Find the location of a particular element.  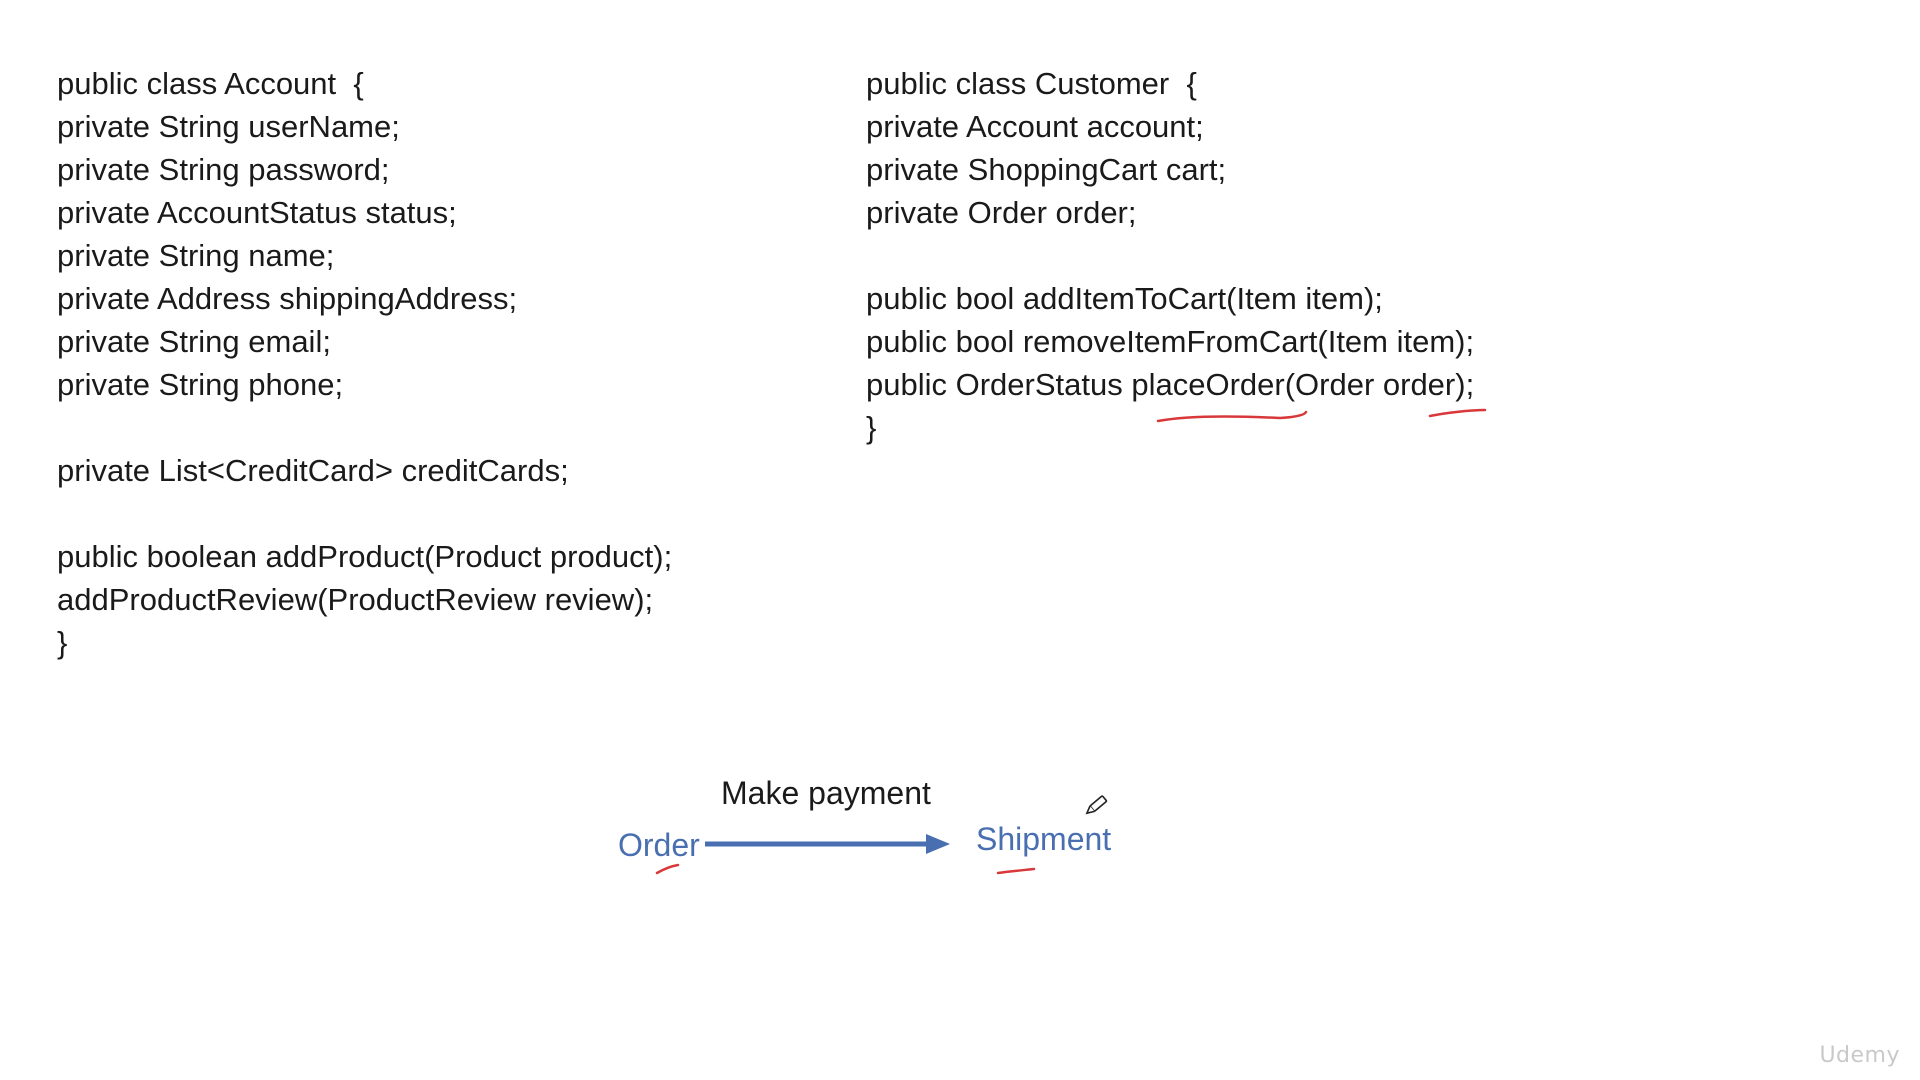

customer-field-account: private Account account; is located at coordinates (1035, 126).